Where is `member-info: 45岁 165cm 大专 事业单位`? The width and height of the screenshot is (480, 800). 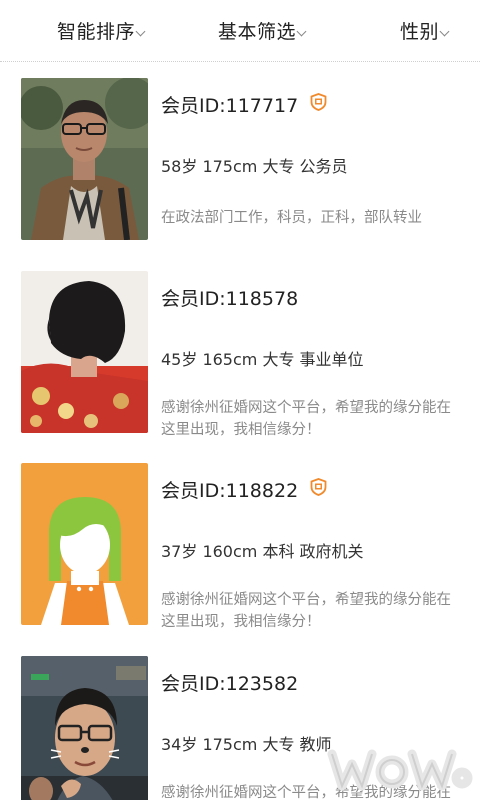
member-info: 45岁 165cm 大专 事业单位 is located at coordinates (262, 359).